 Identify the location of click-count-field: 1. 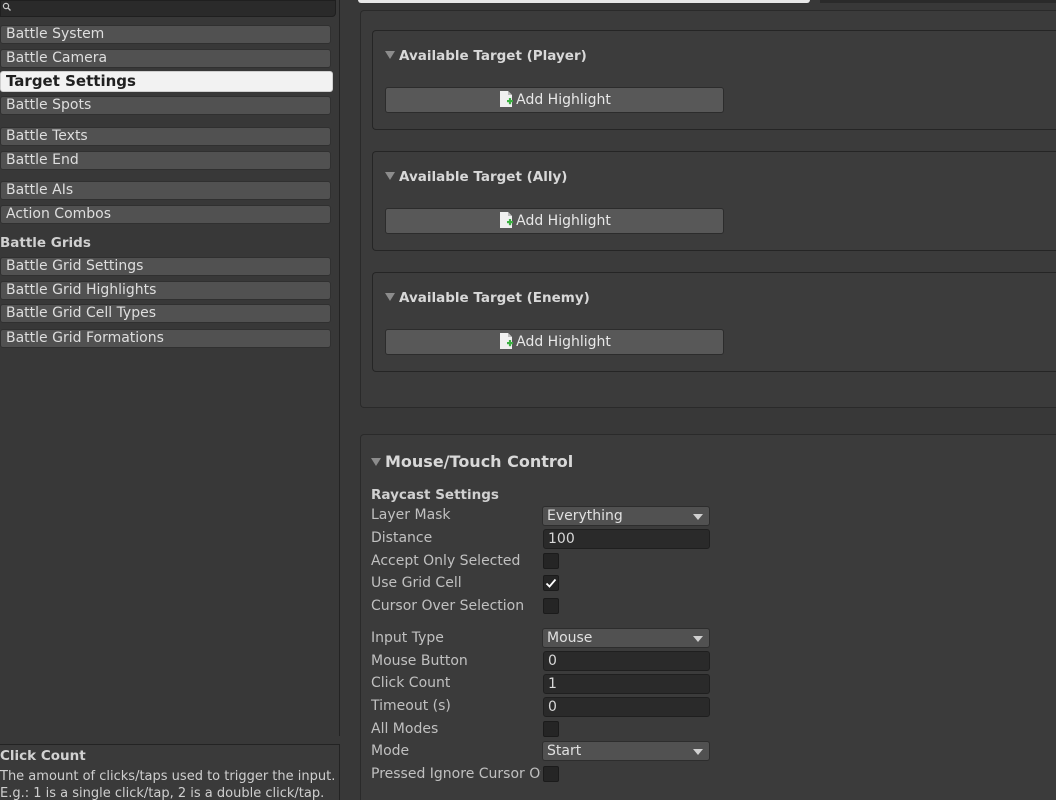
(626, 684).